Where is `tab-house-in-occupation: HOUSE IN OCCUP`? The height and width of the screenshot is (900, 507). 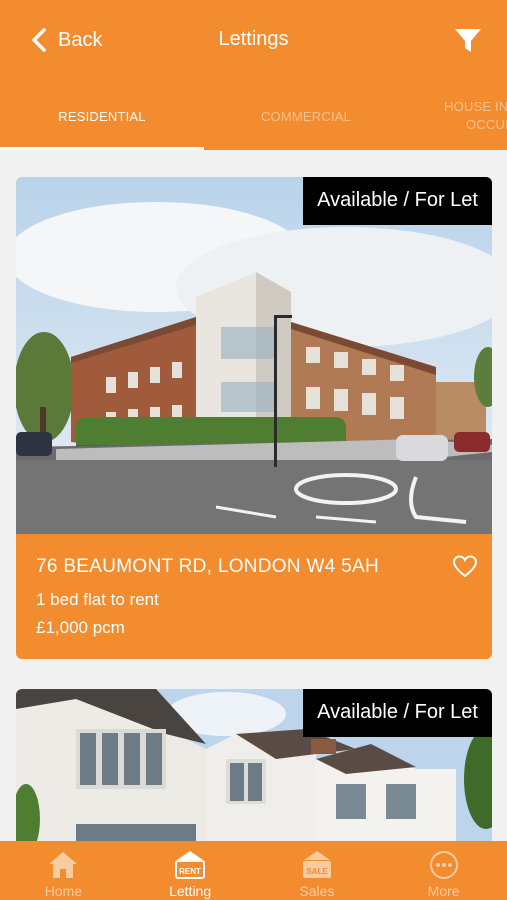
tab-house-in-occupation: HOUSE IN OCCUP is located at coordinates (475, 115).